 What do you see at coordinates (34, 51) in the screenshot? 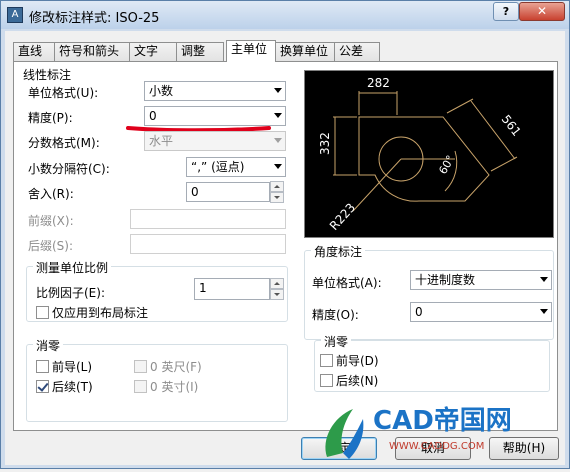
I see `tab-lines: 直线` at bounding box center [34, 51].